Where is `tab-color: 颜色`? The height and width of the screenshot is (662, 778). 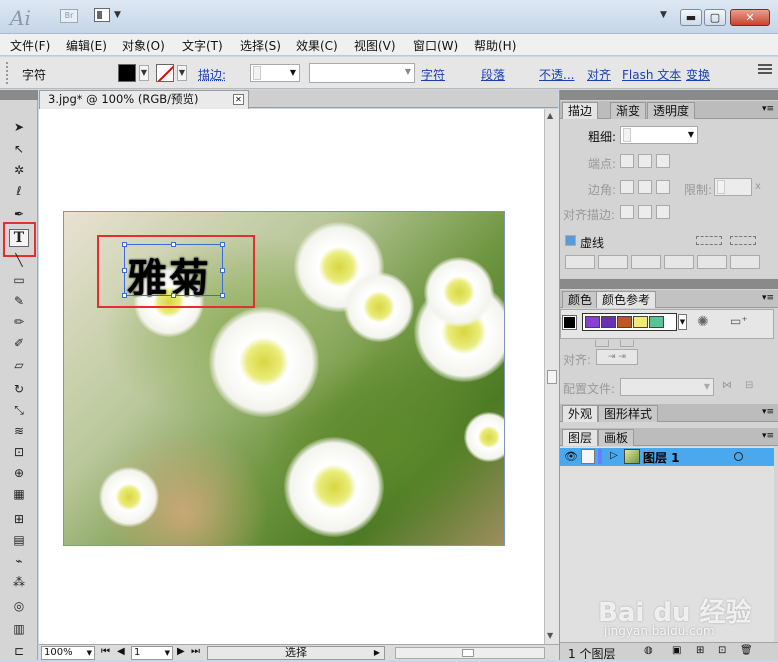 tab-color: 颜色 is located at coordinates (580, 299).